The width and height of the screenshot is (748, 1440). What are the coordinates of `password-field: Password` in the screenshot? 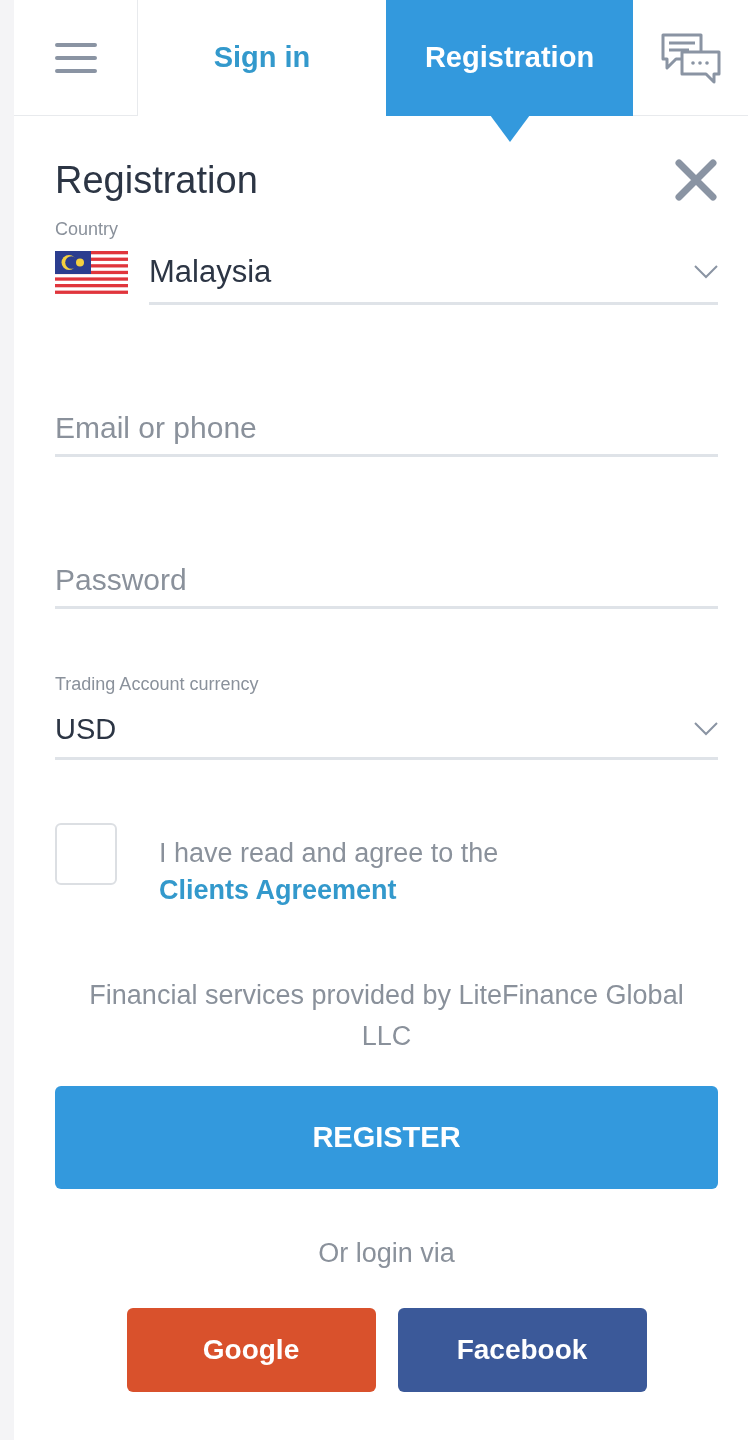 It's located at (386, 582).